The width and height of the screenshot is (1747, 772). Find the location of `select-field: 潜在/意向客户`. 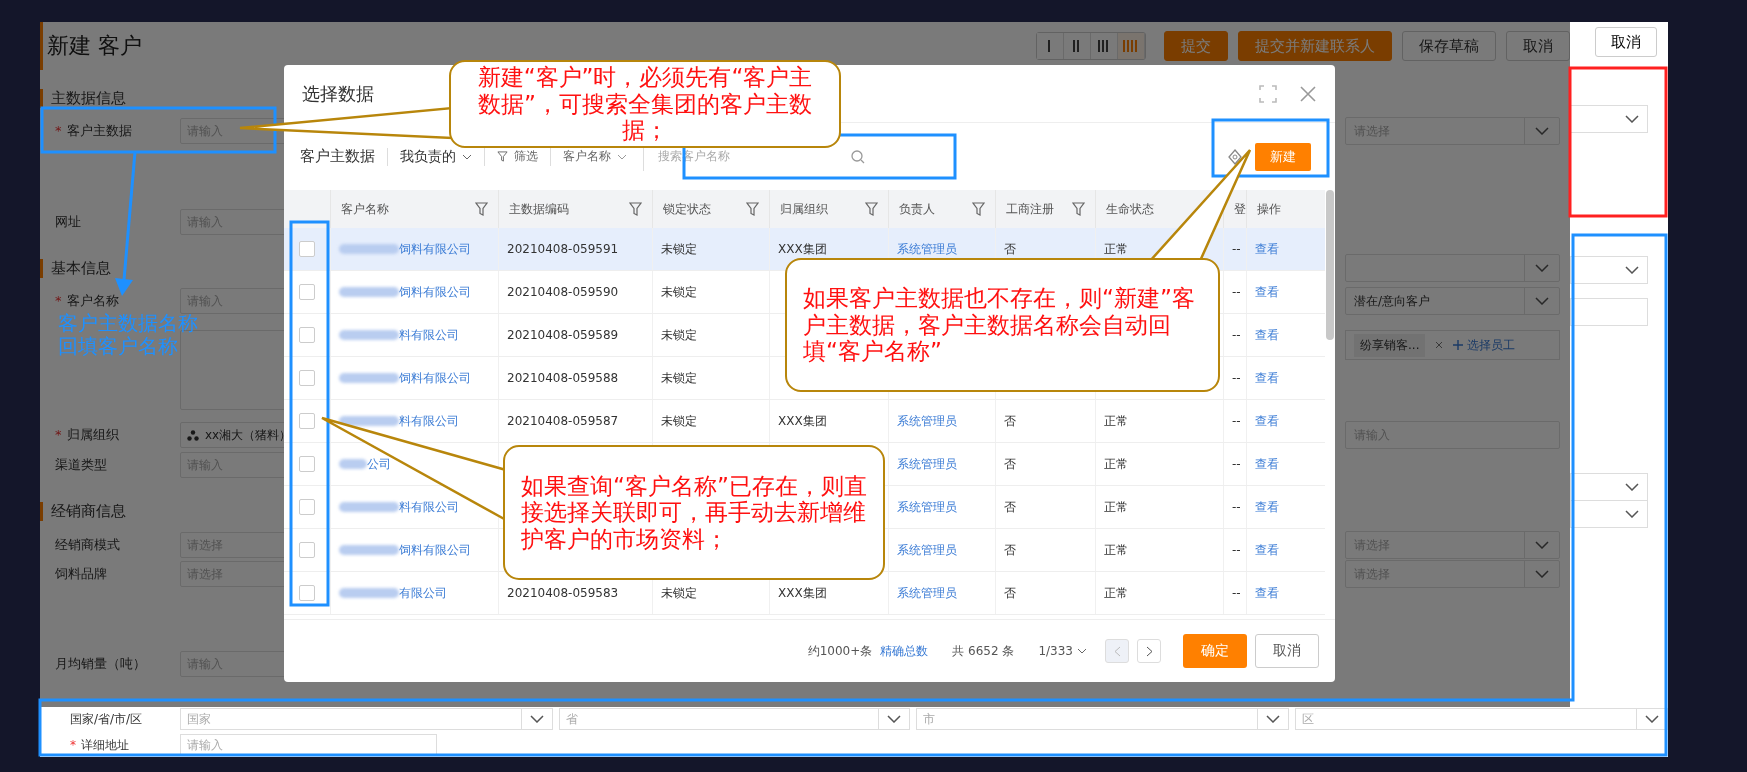

select-field: 潜在/意向客户 is located at coordinates (1452, 301).